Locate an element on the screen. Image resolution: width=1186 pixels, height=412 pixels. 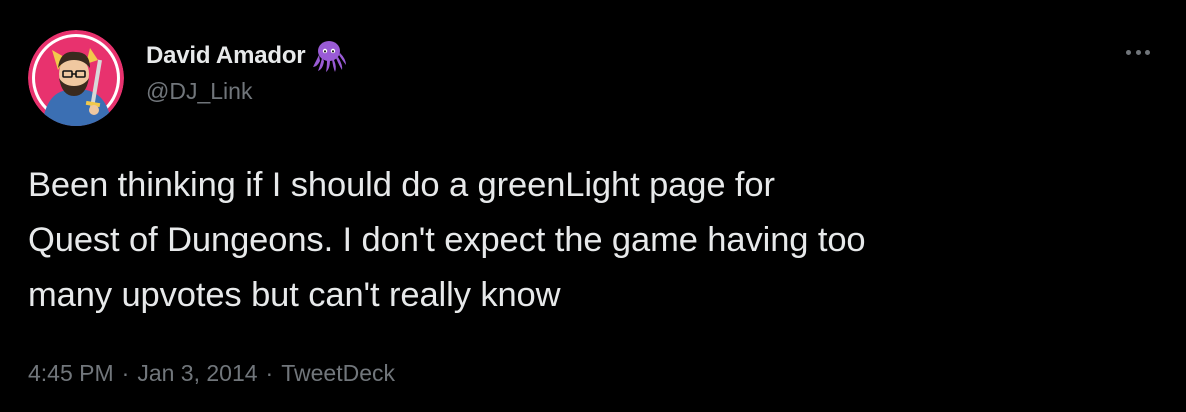
user-handle: @DJ_Link is located at coordinates (246, 91).